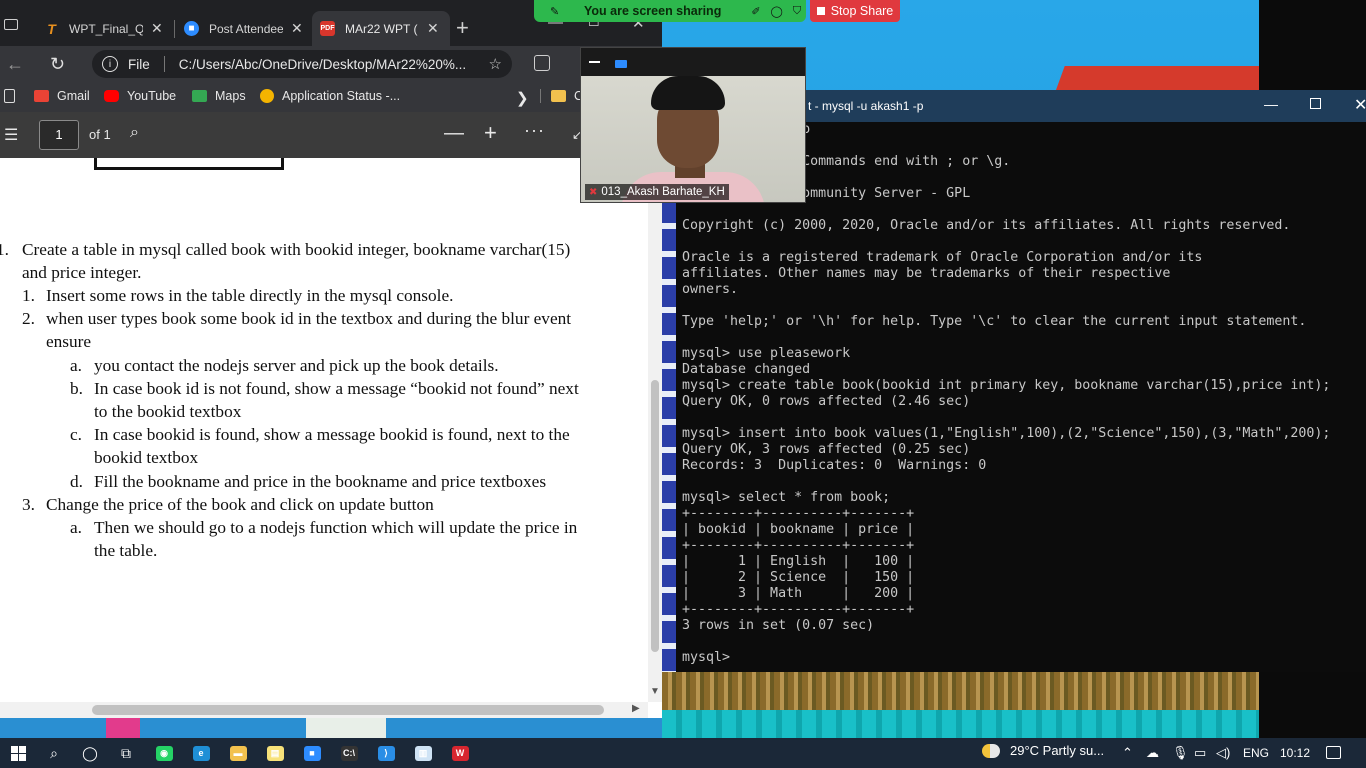  I want to click on app-glyph: ◉, so click(164, 753).